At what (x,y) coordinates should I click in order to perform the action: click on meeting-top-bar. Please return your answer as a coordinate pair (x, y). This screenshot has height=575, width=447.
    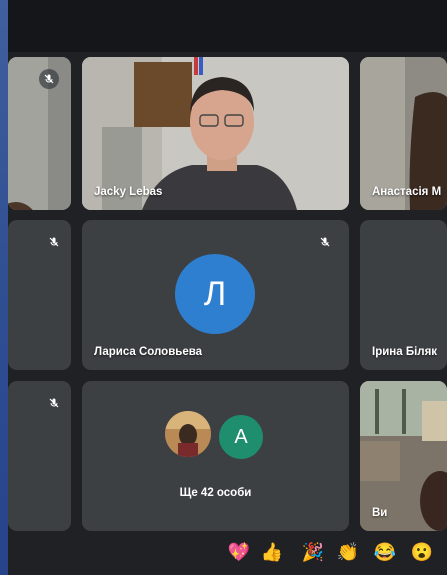
    Looking at the image, I should click on (227, 26).